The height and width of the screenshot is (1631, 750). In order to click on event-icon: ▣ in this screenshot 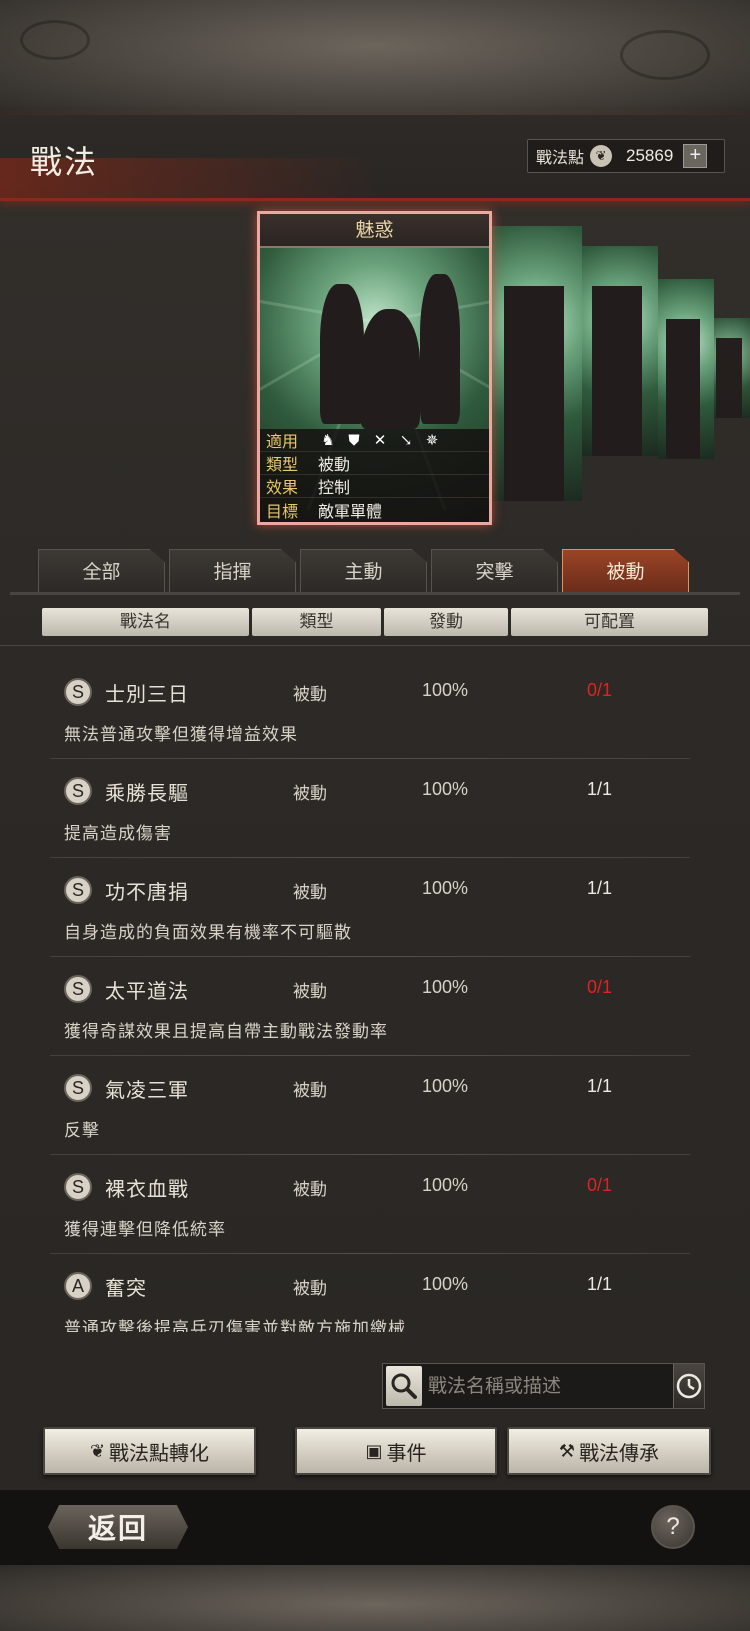, I will do `click(374, 1451)`.